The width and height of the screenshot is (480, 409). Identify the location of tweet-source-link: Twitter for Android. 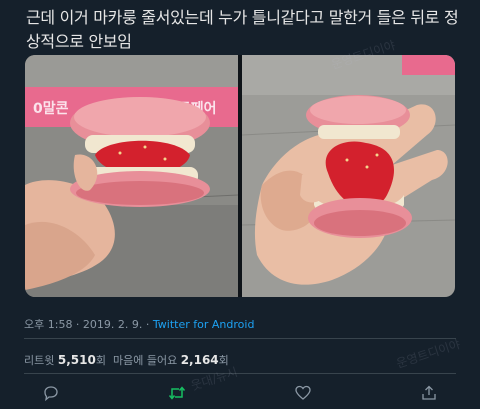
(204, 324).